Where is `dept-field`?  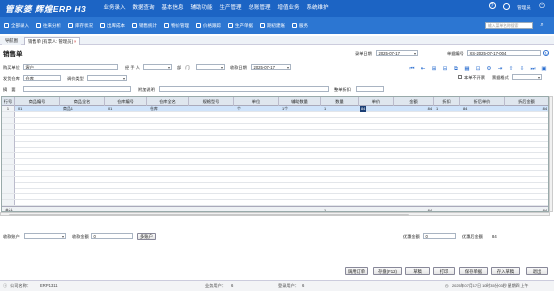
dept-field is located at coordinates (210, 67).